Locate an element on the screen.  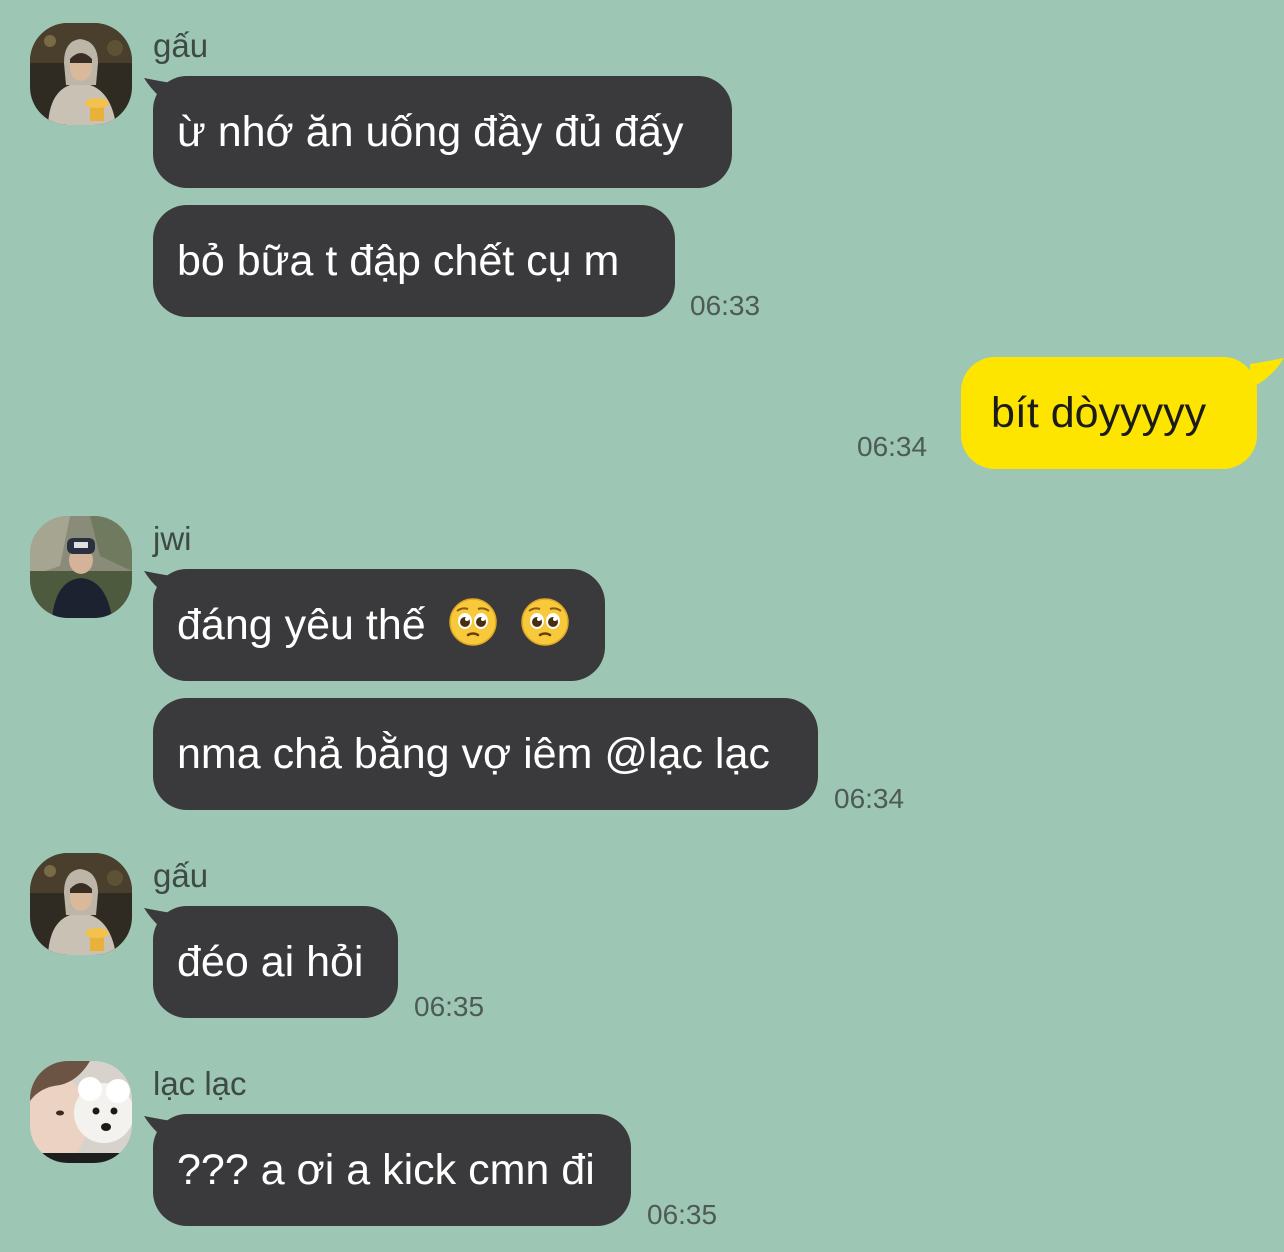
message-bubble: ừ nhớ ăn uống đầy đủ đấy is located at coordinates (442, 132).